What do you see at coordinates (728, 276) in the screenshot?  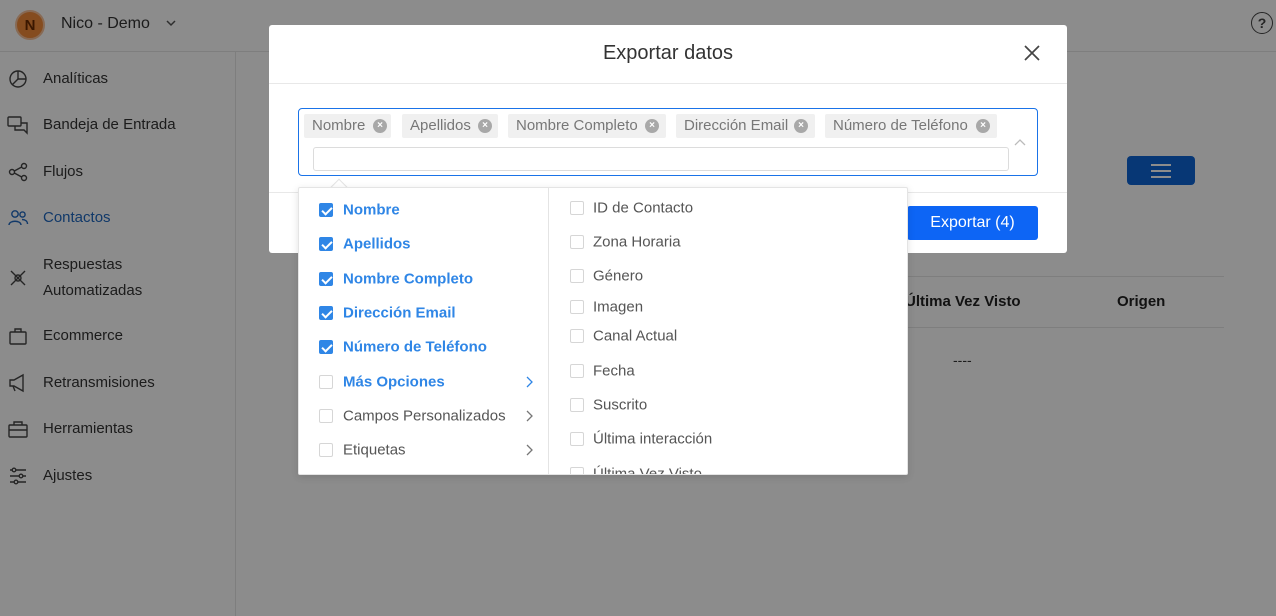 I see `option-genero: Género` at bounding box center [728, 276].